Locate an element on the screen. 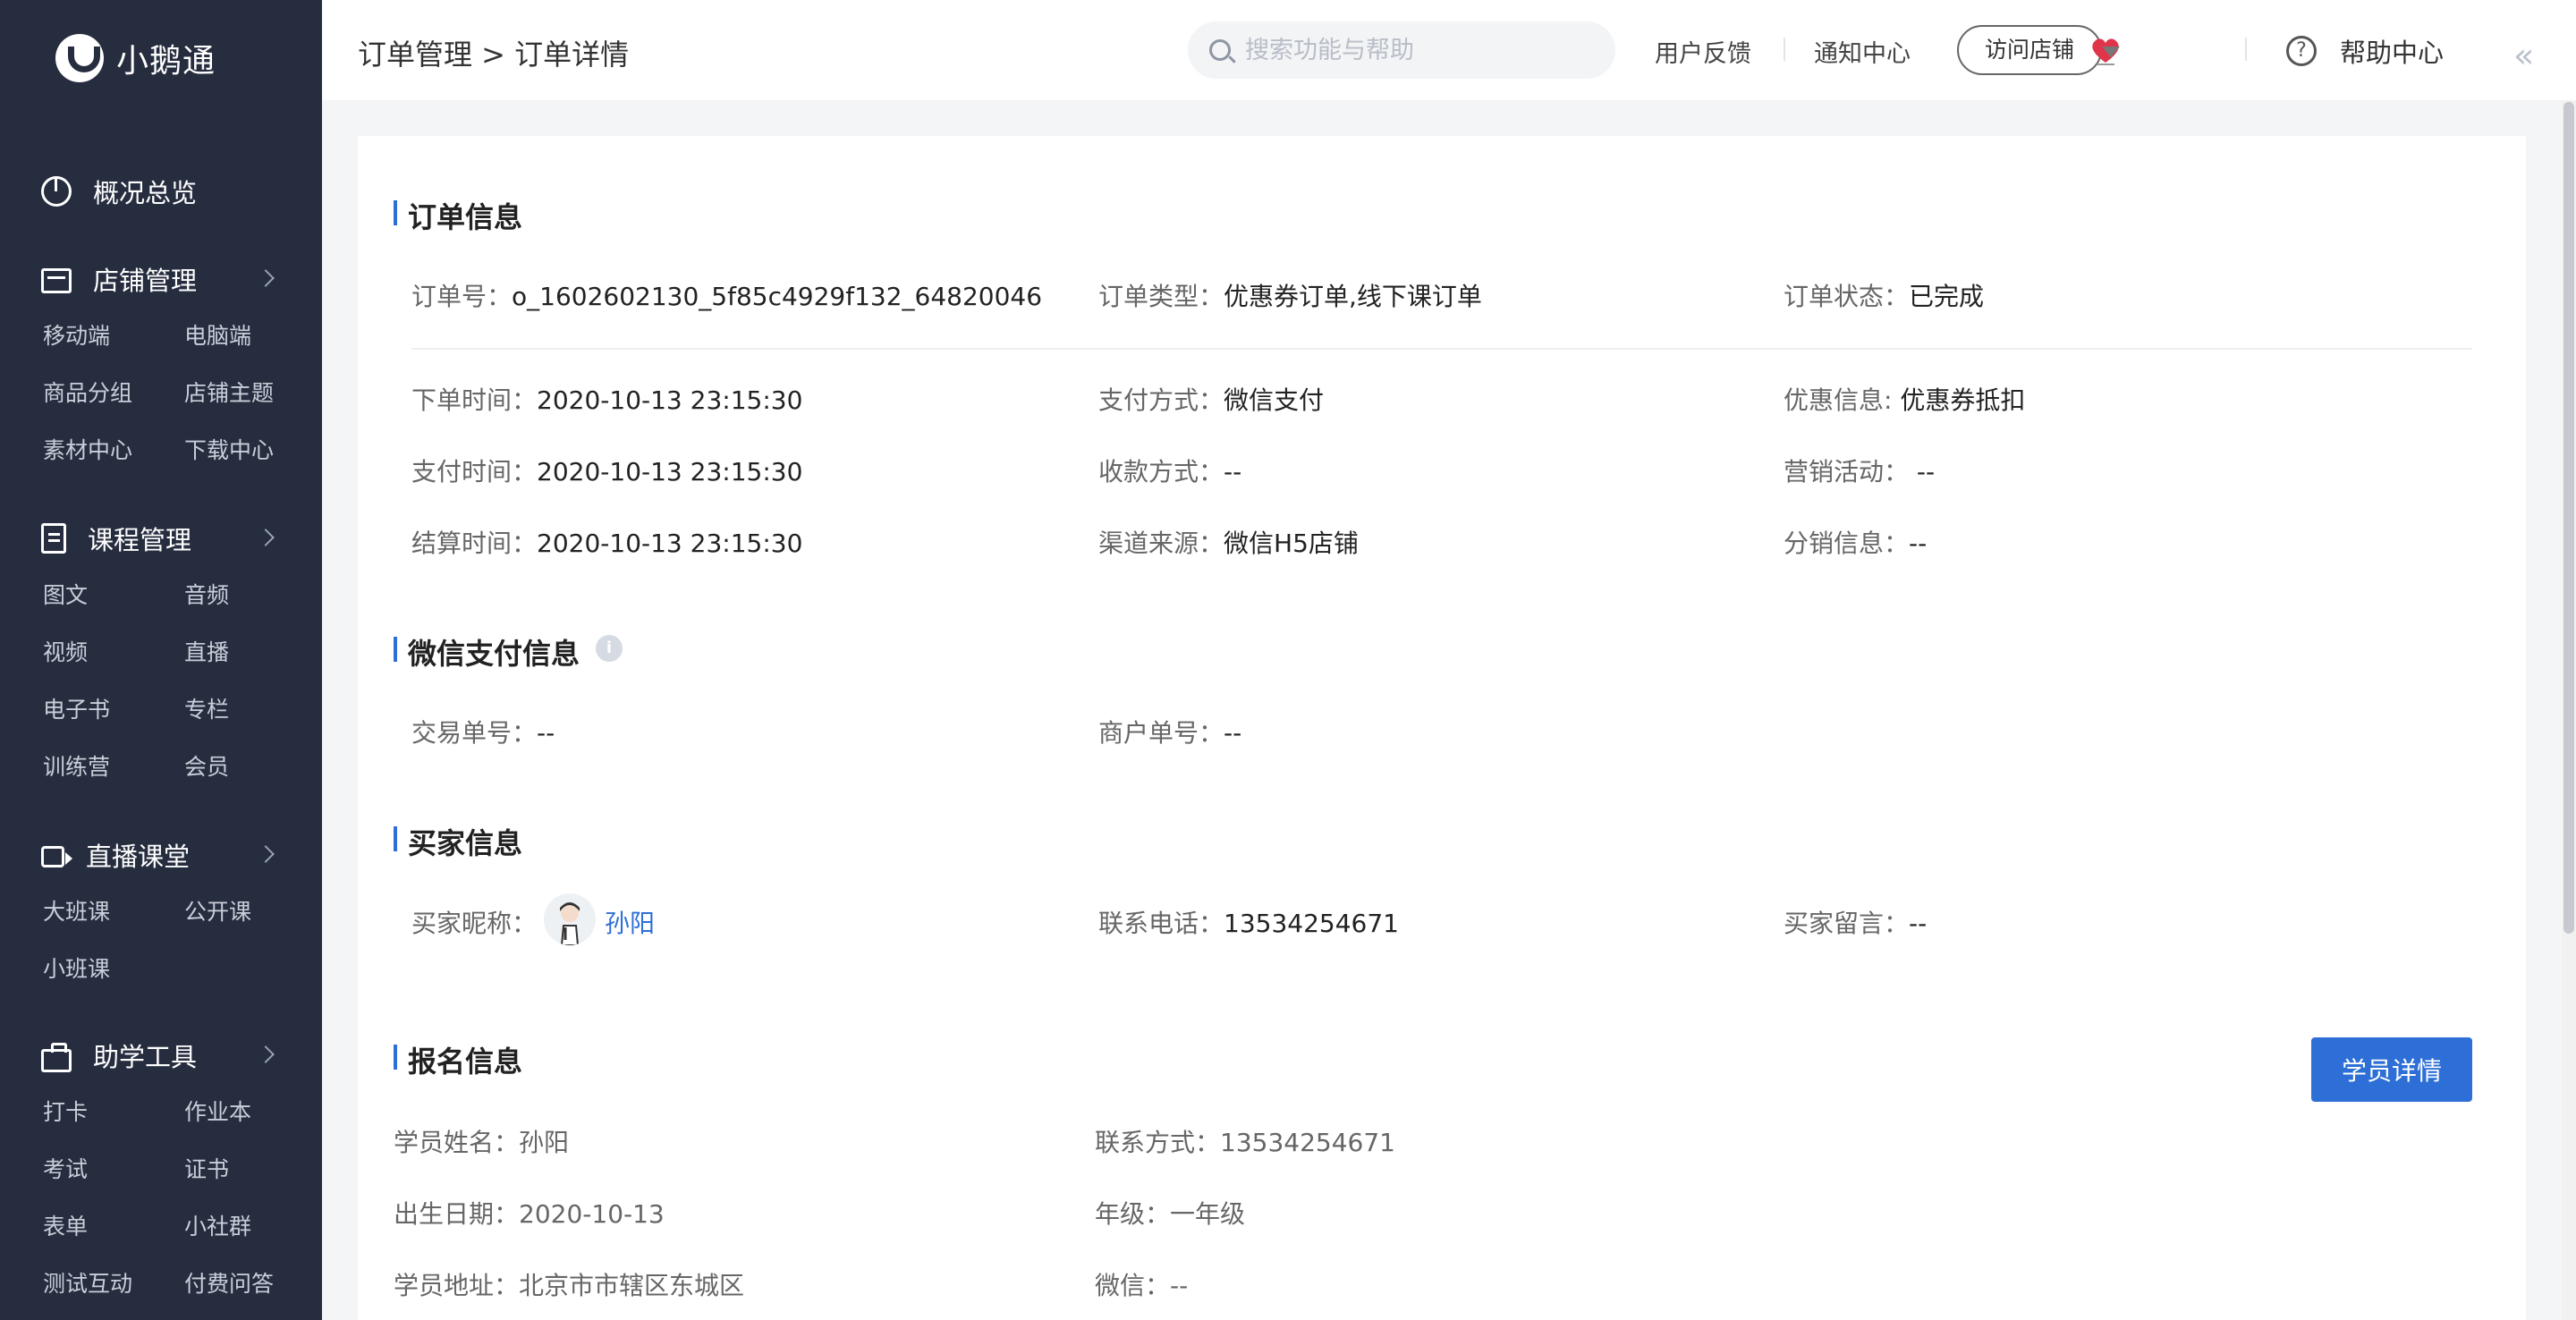 The image size is (2576, 1320). order-status-field: 订单状态：已完成 is located at coordinates (1884, 295).